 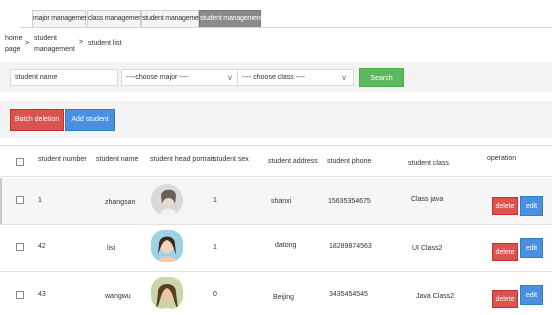 I want to click on cell-student-name: zhangsan, so click(x=120, y=202).